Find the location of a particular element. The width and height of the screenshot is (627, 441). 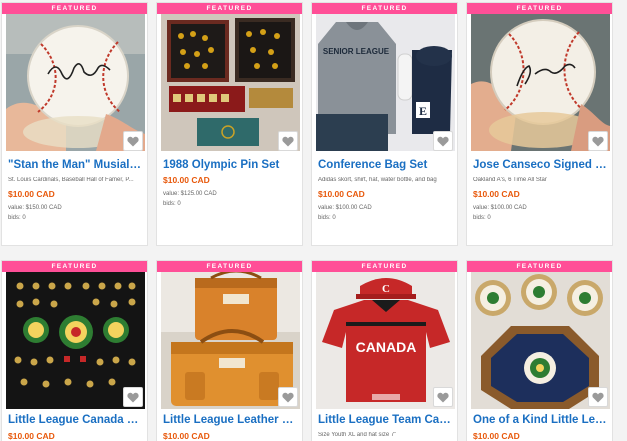

cap-letter: C is located at coordinates (386, 289).